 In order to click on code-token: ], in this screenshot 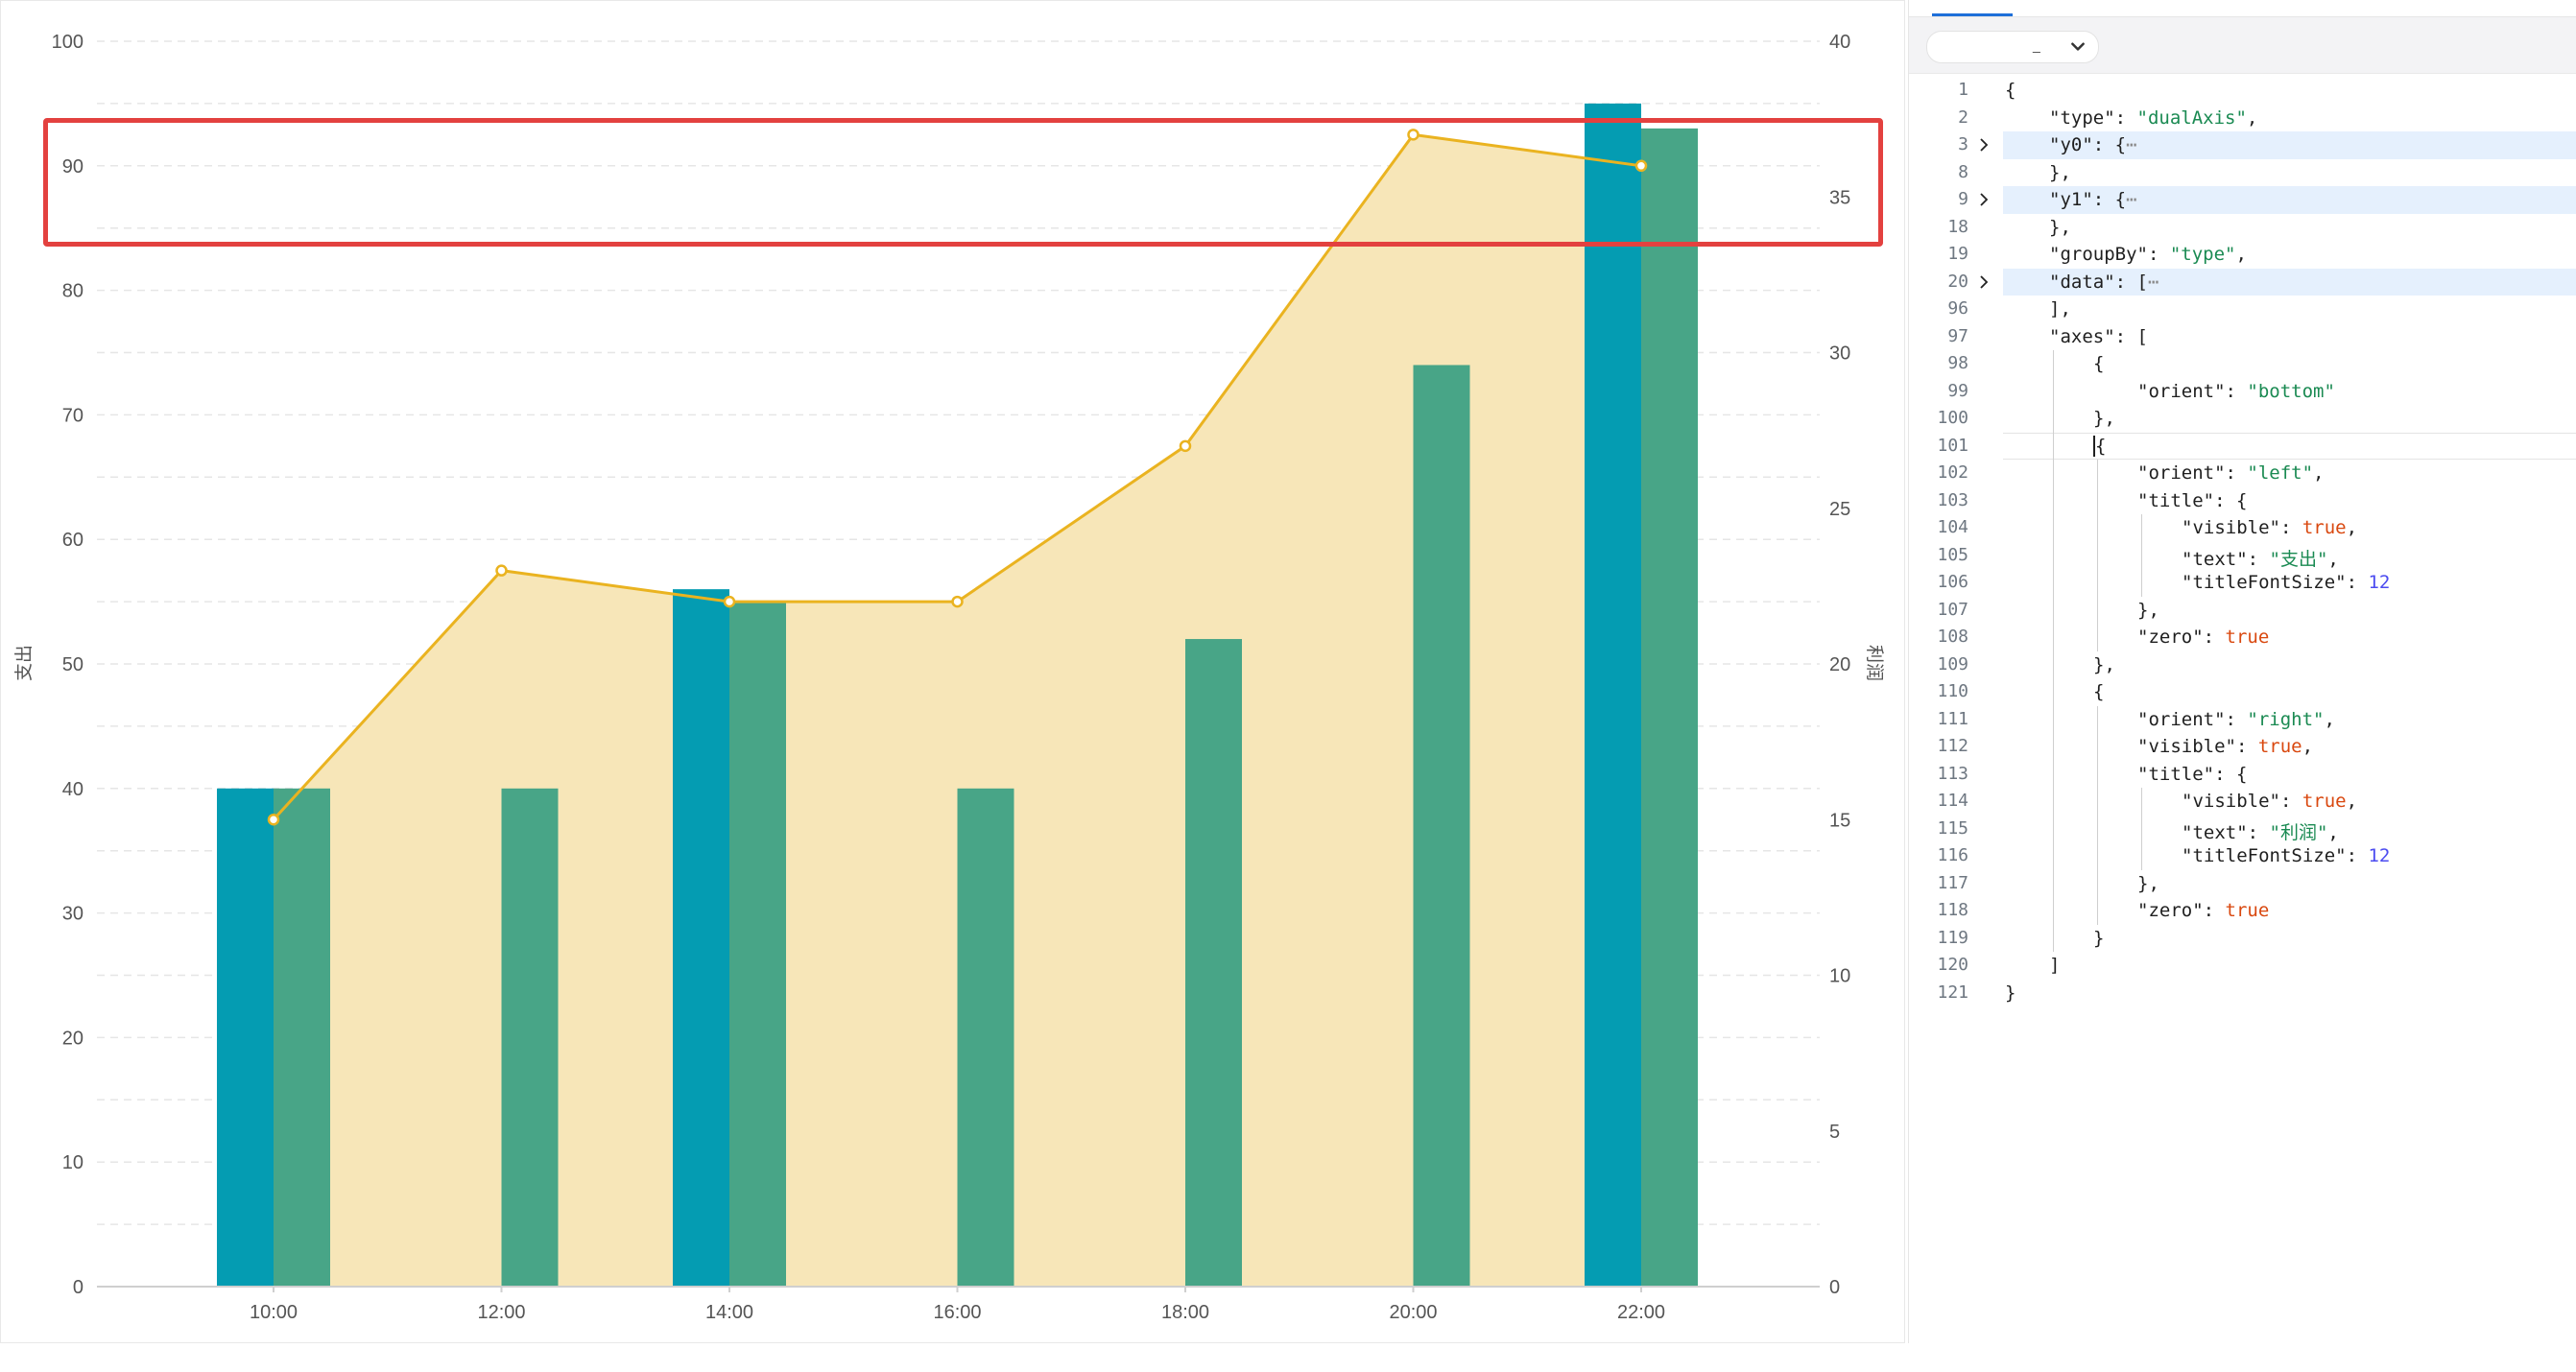, I will do `click(2060, 308)`.